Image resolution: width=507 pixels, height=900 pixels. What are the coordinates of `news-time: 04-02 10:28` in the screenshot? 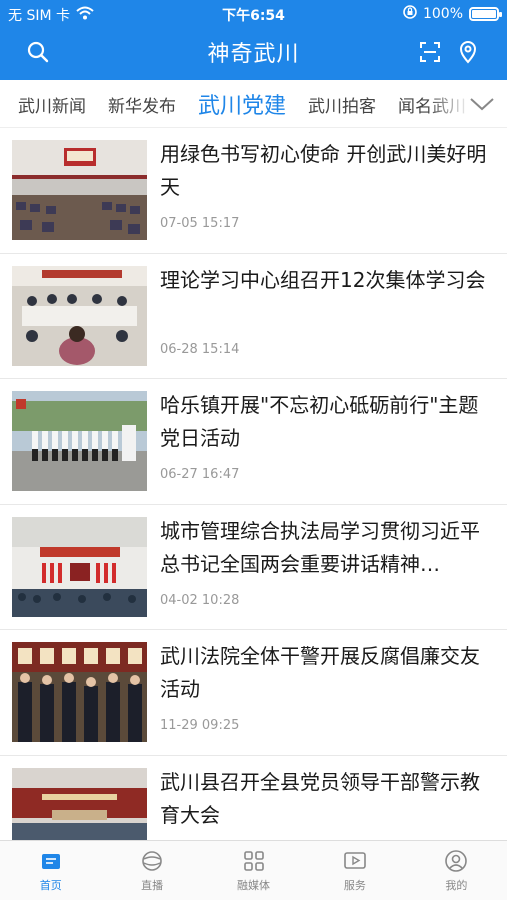 It's located at (200, 600).